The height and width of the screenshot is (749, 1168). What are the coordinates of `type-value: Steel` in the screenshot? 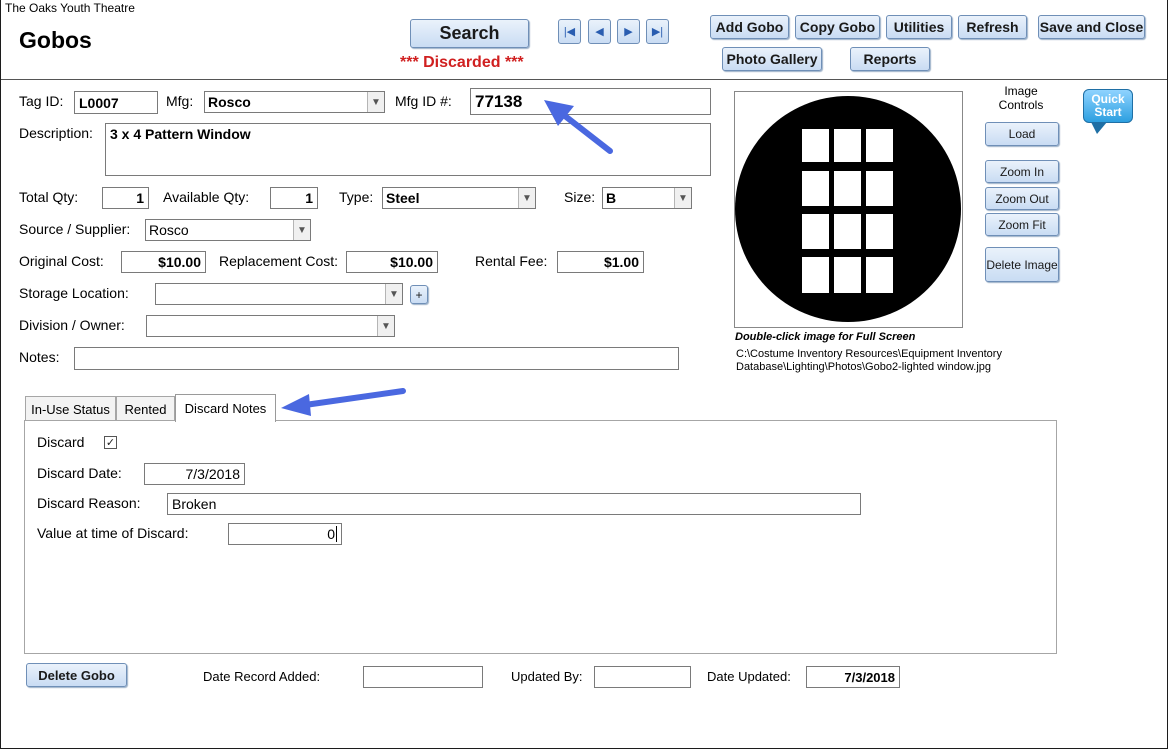 It's located at (403, 198).